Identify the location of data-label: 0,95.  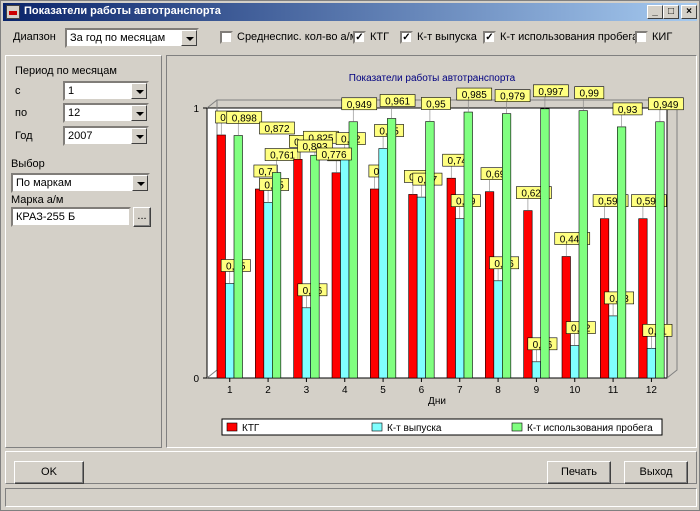
(436, 105).